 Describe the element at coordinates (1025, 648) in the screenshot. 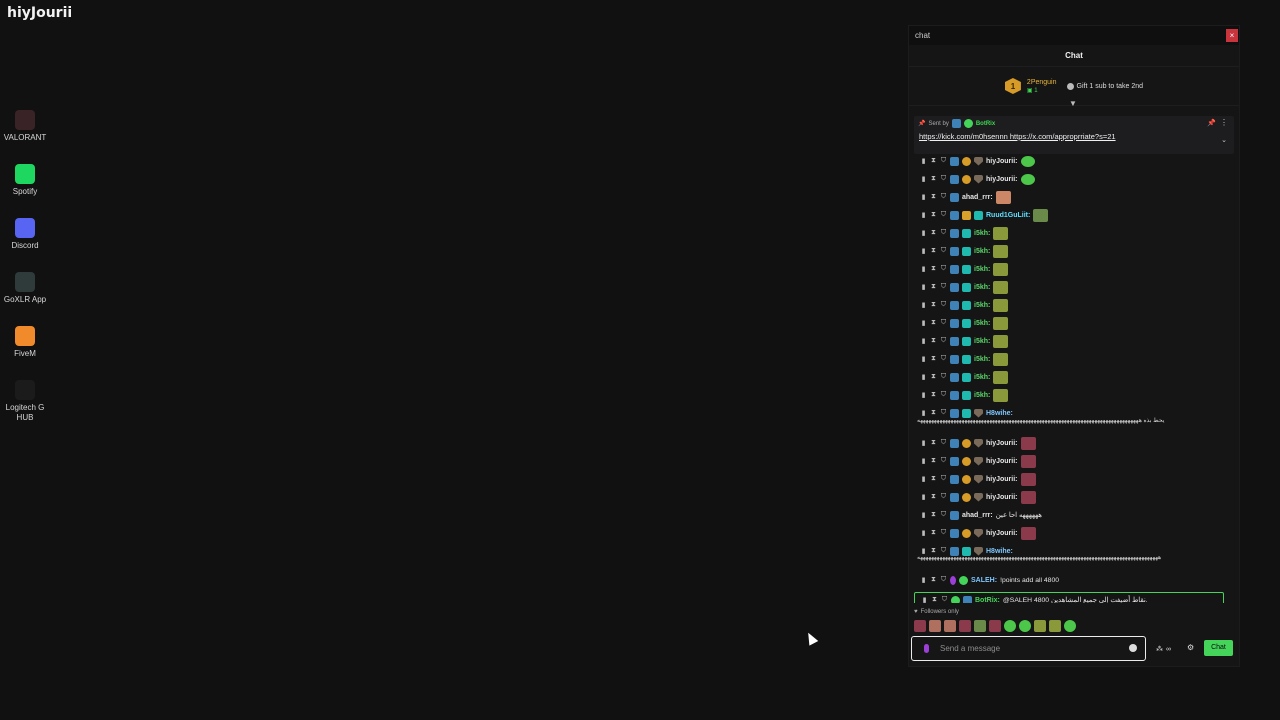

I see `message-input` at that location.